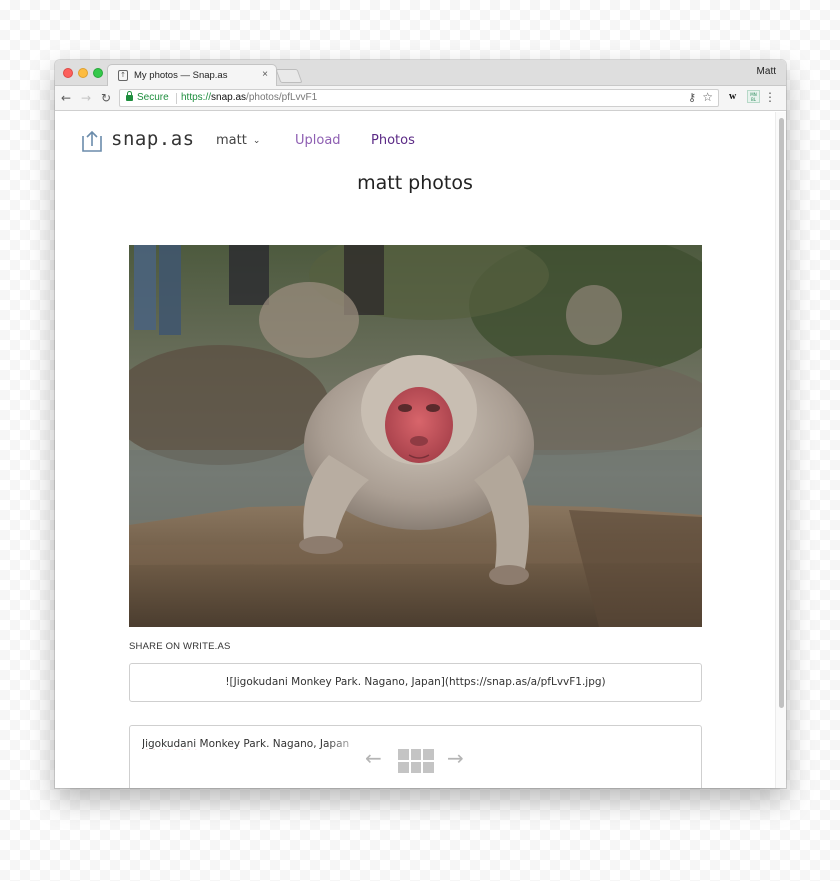 This screenshot has height=881, width=840. Describe the element at coordinates (256, 141) in the screenshot. I see `chevron-down-icon: ⌄` at that location.